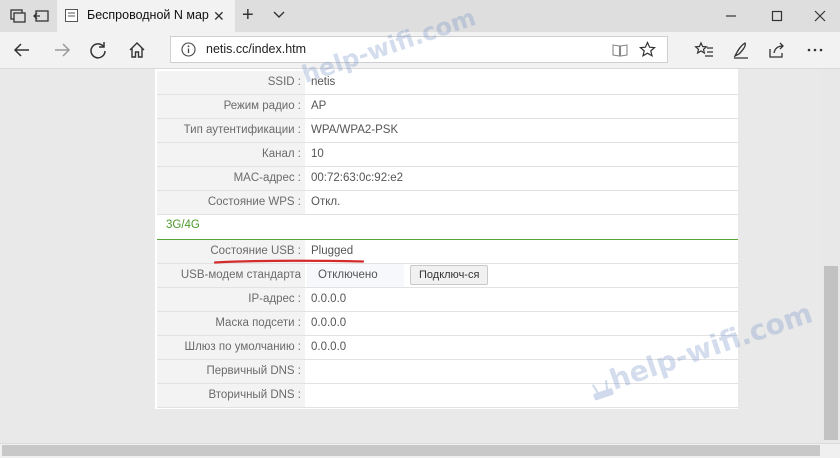 The width and height of the screenshot is (840, 458). What do you see at coordinates (231, 275) in the screenshot?
I see `usb-modem-label: USB-модем стандарта` at bounding box center [231, 275].